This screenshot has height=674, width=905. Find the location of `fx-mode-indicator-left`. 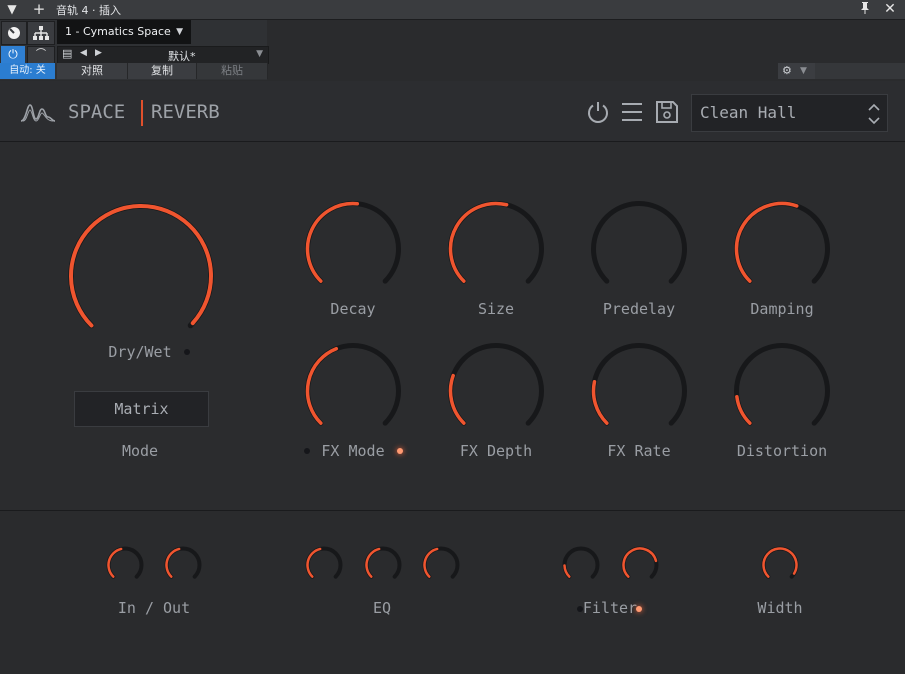

fx-mode-indicator-left is located at coordinates (307, 451).